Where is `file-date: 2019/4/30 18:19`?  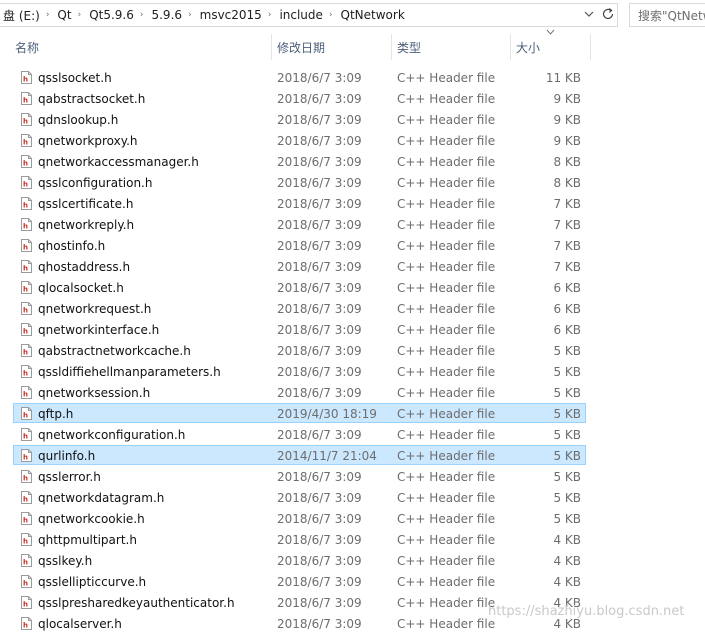
file-date: 2019/4/30 18:19 is located at coordinates (327, 414).